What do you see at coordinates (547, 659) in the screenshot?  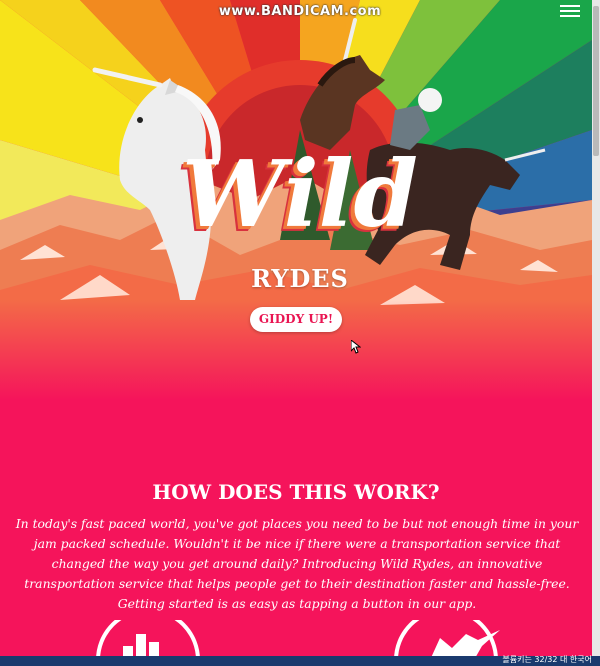 I see `taskbar-status-text: 볼륨키는 32/32 대 한국어` at bounding box center [547, 659].